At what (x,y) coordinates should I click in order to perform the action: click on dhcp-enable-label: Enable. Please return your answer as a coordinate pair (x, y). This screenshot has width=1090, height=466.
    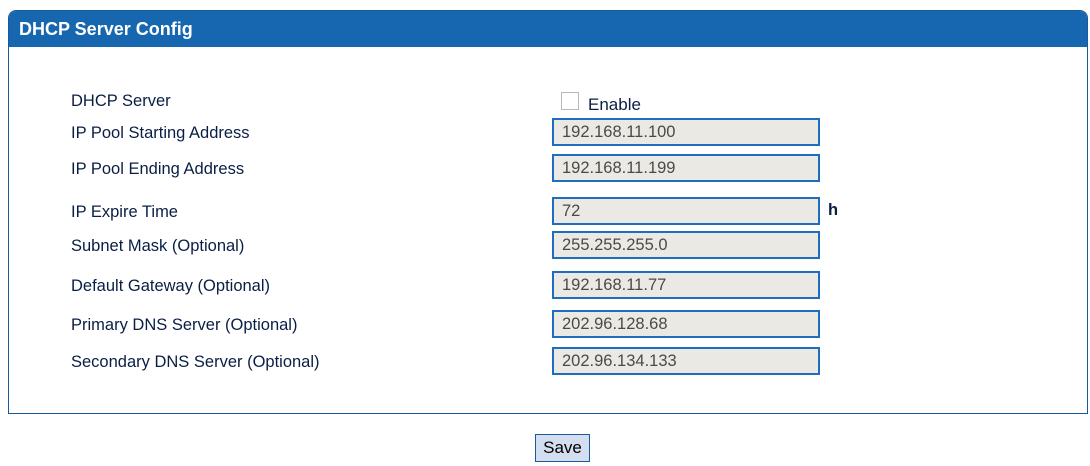
    Looking at the image, I should click on (614, 105).